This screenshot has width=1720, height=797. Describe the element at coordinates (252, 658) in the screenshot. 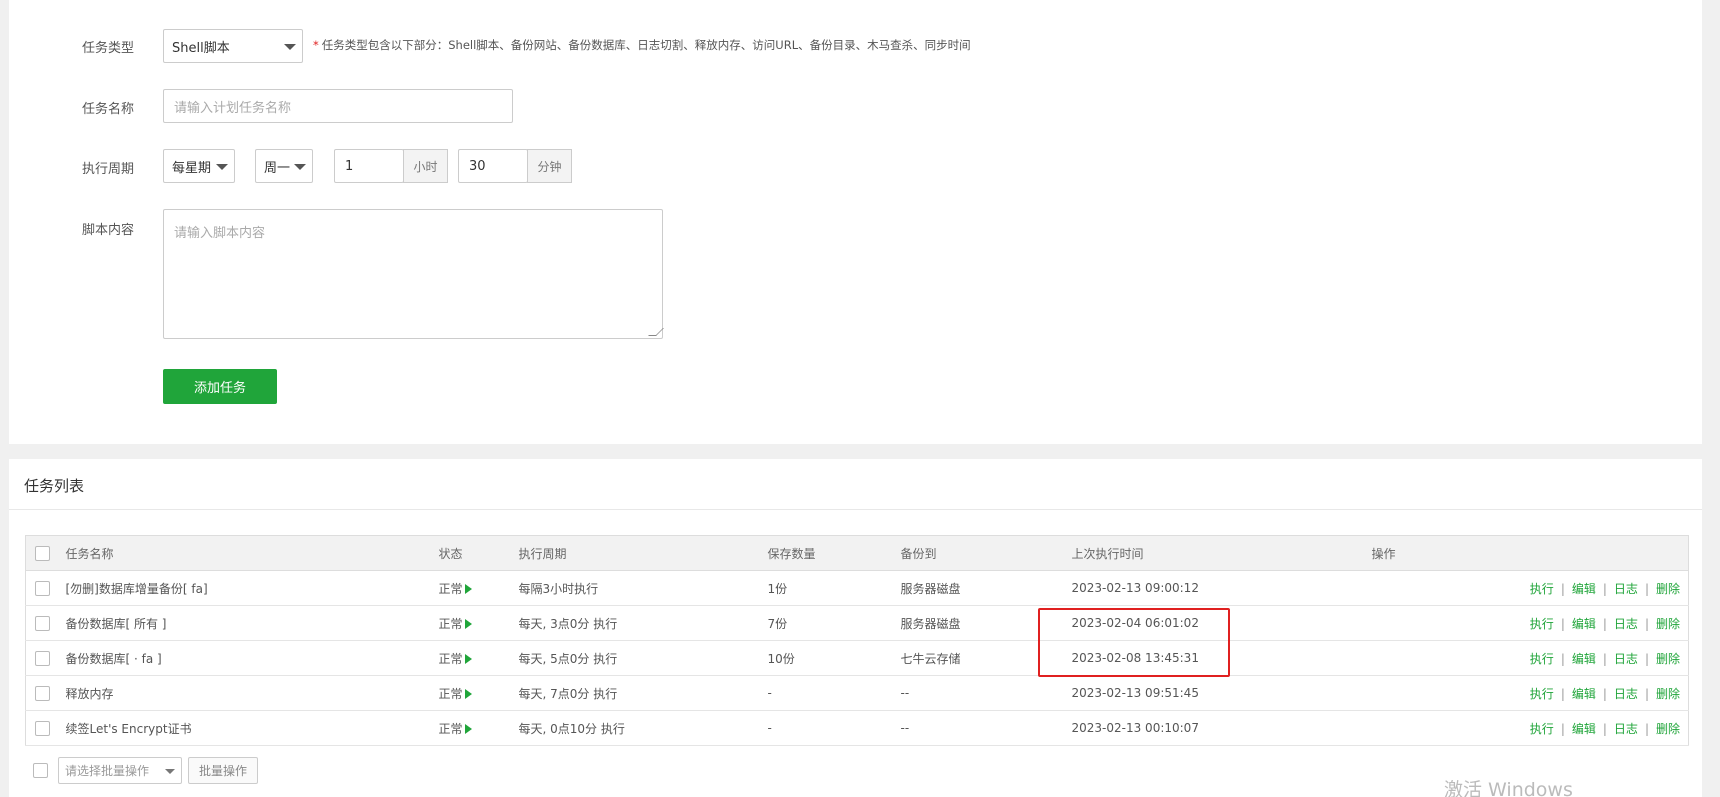

I see `task-name-cell: 备份数据库[ · fa ]` at that location.